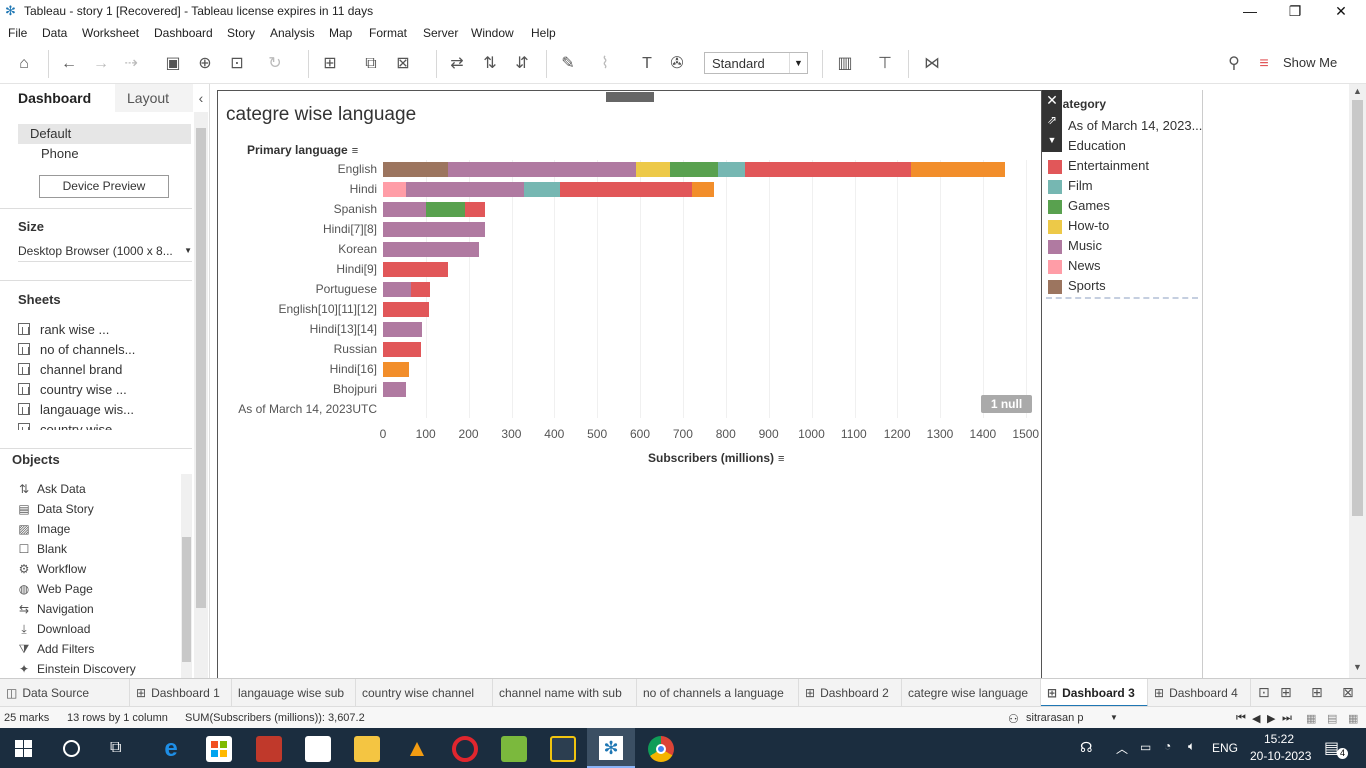 The height and width of the screenshot is (768, 1366). What do you see at coordinates (343, 329) in the screenshot?
I see `category-label: Hindi[13][14]` at bounding box center [343, 329].